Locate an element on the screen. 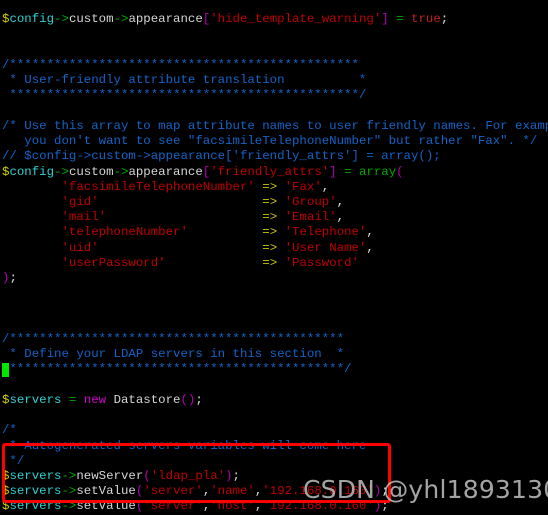  code-token: 'Telephone' is located at coordinates (325, 232).